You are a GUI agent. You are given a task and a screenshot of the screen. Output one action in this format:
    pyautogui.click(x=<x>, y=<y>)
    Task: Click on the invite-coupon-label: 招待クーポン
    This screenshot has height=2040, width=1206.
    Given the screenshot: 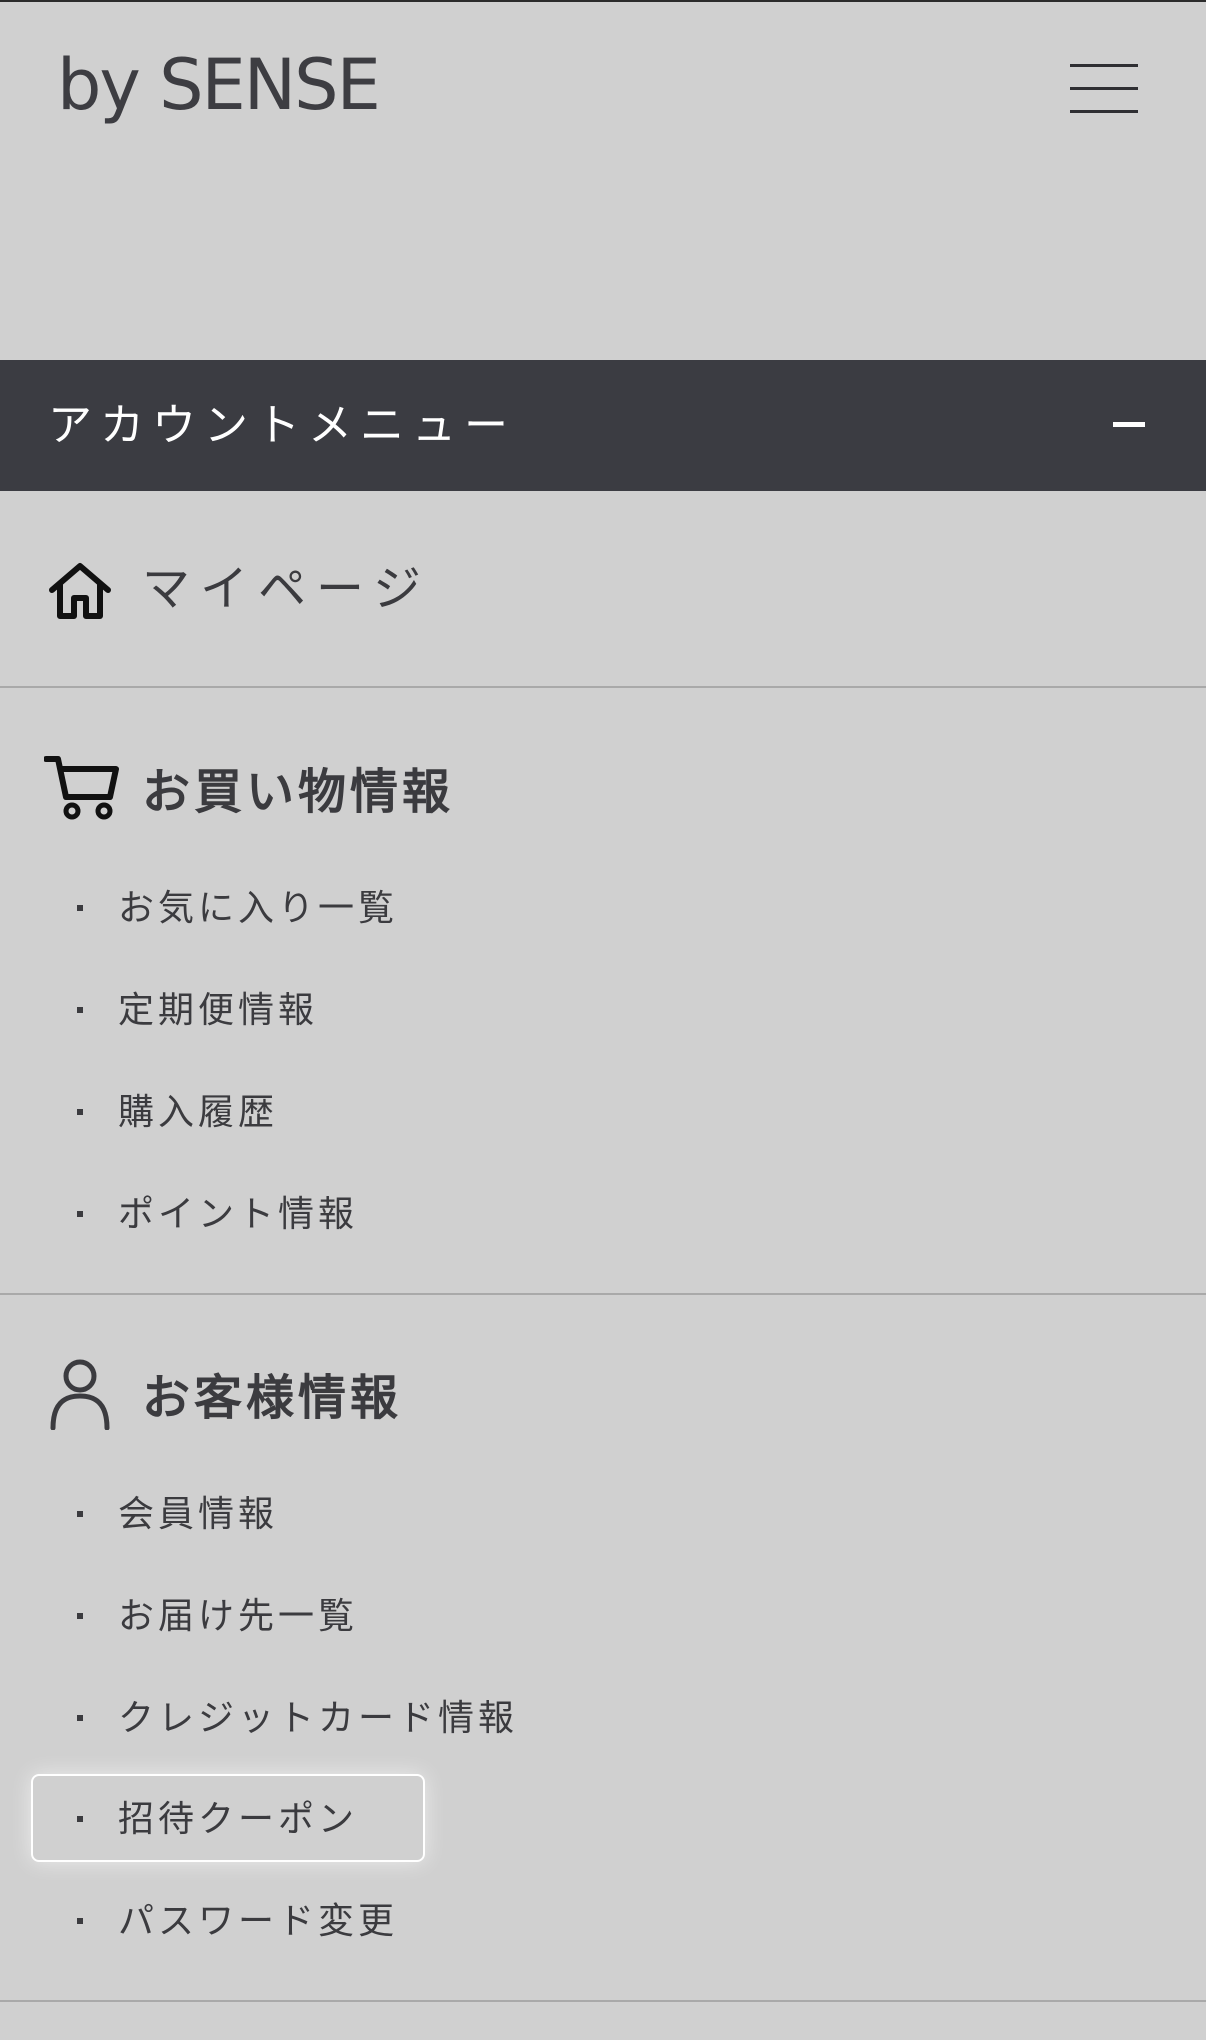 What is the action you would take?
    pyautogui.click(x=238, y=1819)
    